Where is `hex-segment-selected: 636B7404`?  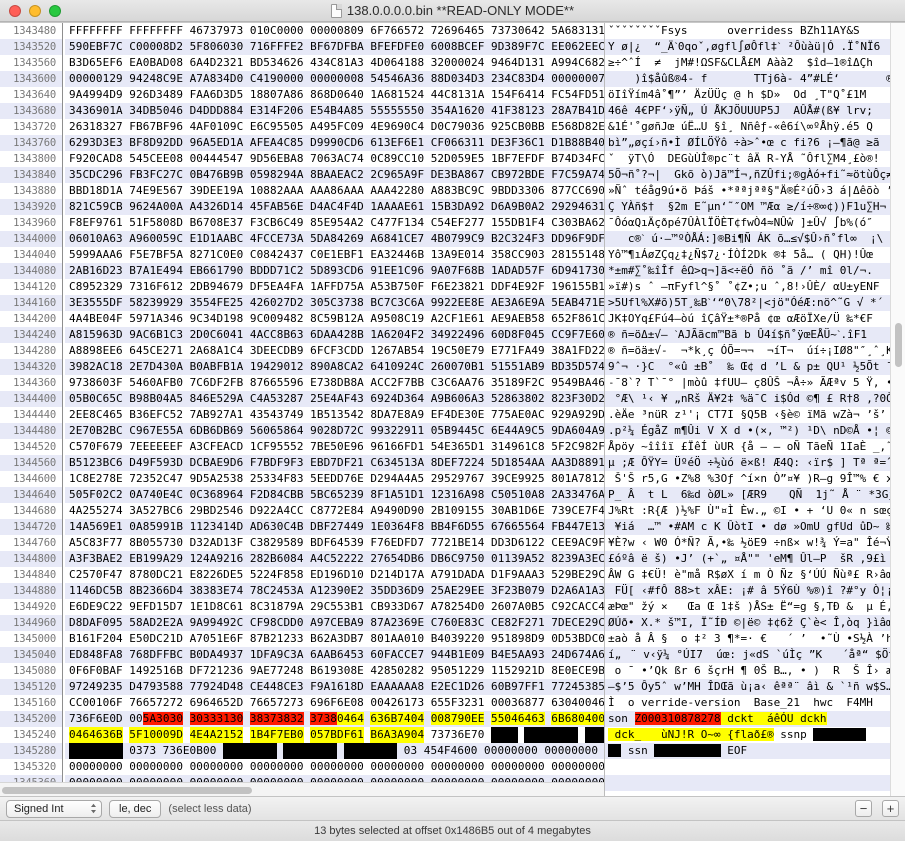
hex-segment-selected: 636B7404 is located at coordinates (397, 718).